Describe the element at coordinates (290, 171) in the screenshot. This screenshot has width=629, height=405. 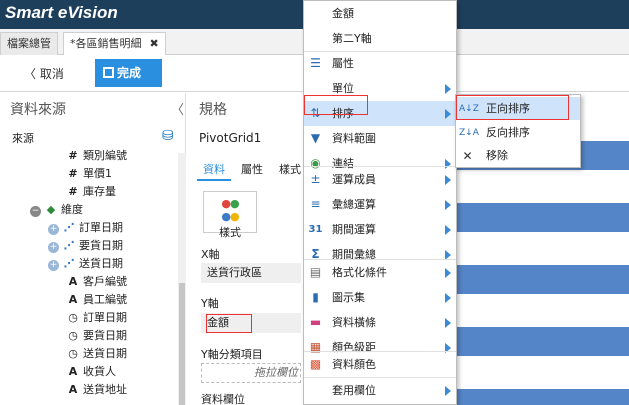
I see `subtab-style: 樣式` at that location.